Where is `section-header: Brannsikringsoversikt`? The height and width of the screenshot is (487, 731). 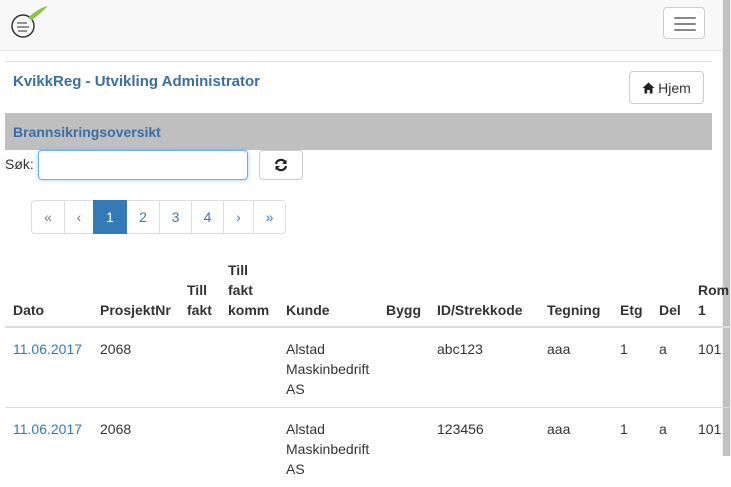 section-header: Brannsikringsoversikt is located at coordinates (358, 131).